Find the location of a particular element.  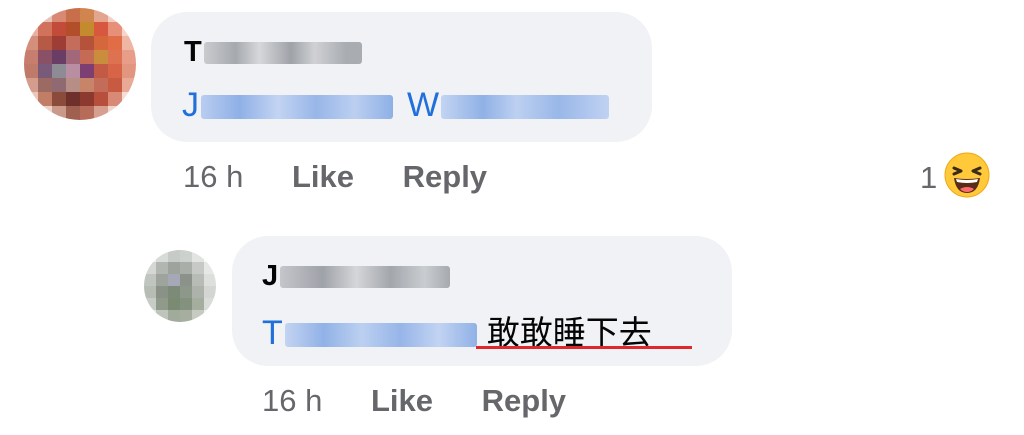

reply-author-initial: J is located at coordinates (270, 276).